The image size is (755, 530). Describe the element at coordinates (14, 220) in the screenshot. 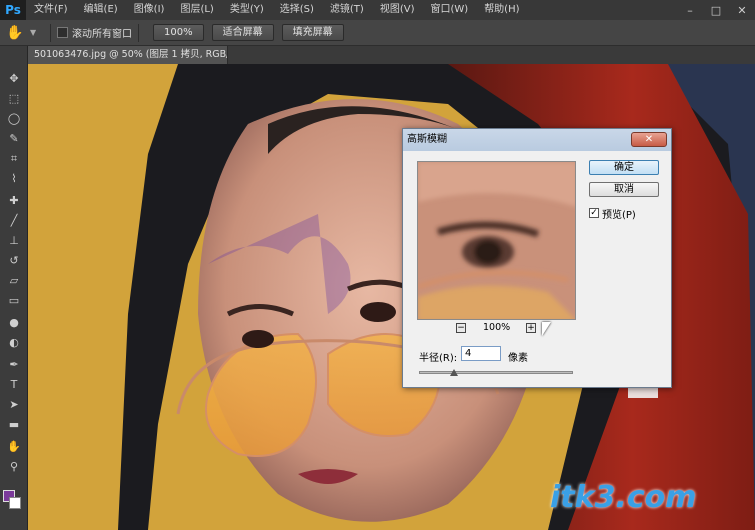

I see `brush-icon: ╱` at that location.